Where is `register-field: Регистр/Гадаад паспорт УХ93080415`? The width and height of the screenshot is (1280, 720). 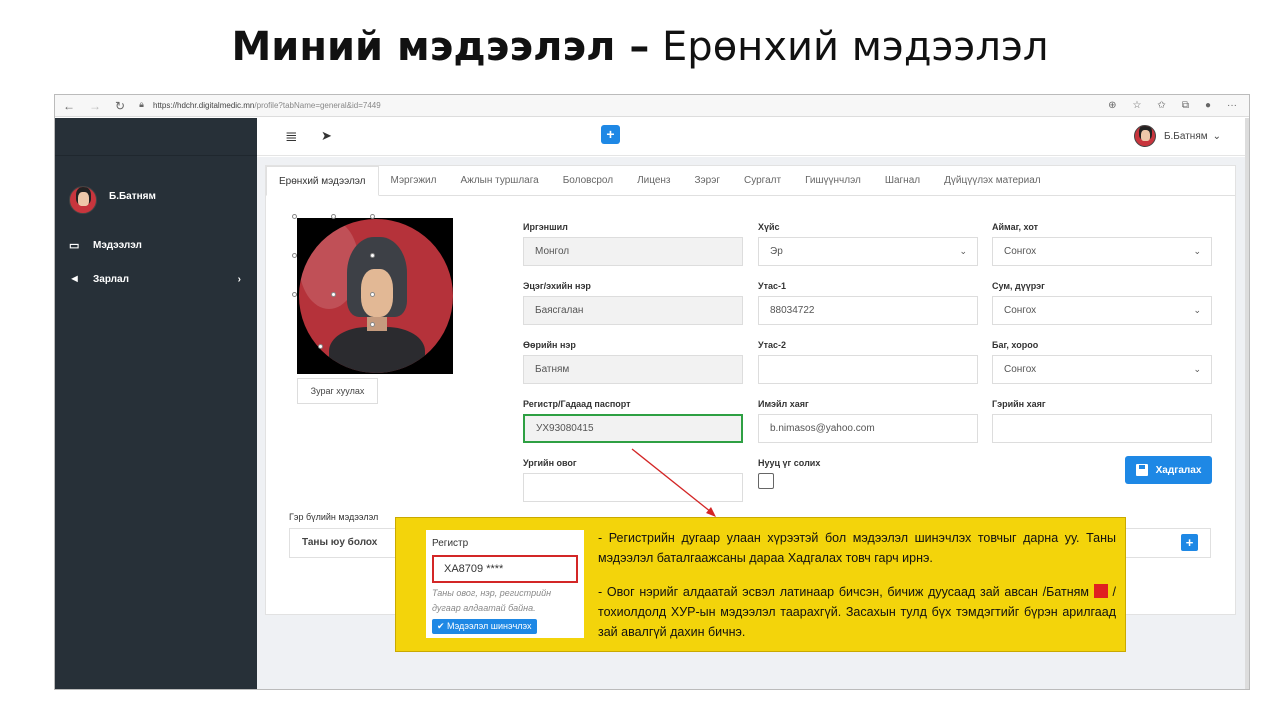 register-field: Регистр/Гадаад паспорт УХ93080415 is located at coordinates (633, 421).